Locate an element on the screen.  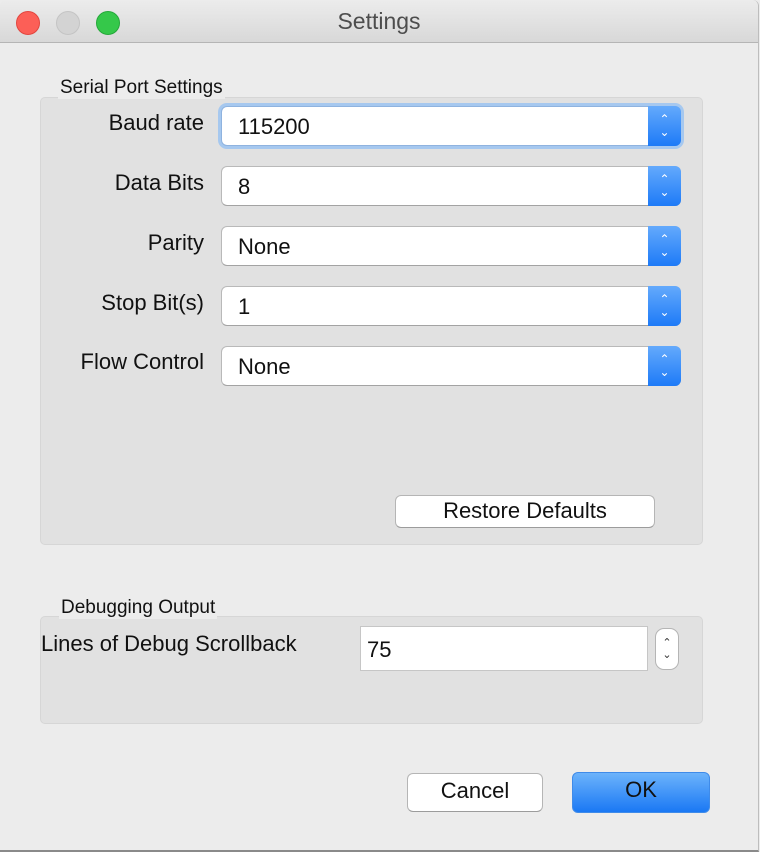
baud-rate-stepper: ⌃ ⌄ is located at coordinates (664, 126).